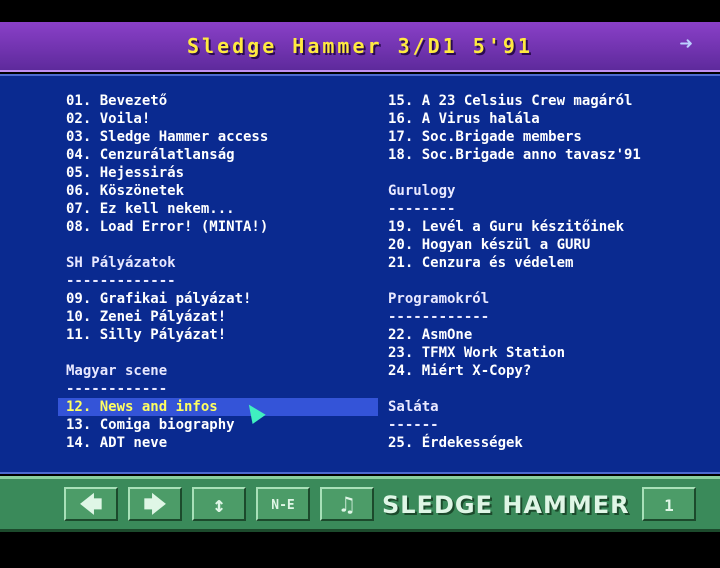 The width and height of the screenshot is (720, 568). What do you see at coordinates (422, 191) in the screenshot?
I see `section-header: Gurulogy` at bounding box center [422, 191].